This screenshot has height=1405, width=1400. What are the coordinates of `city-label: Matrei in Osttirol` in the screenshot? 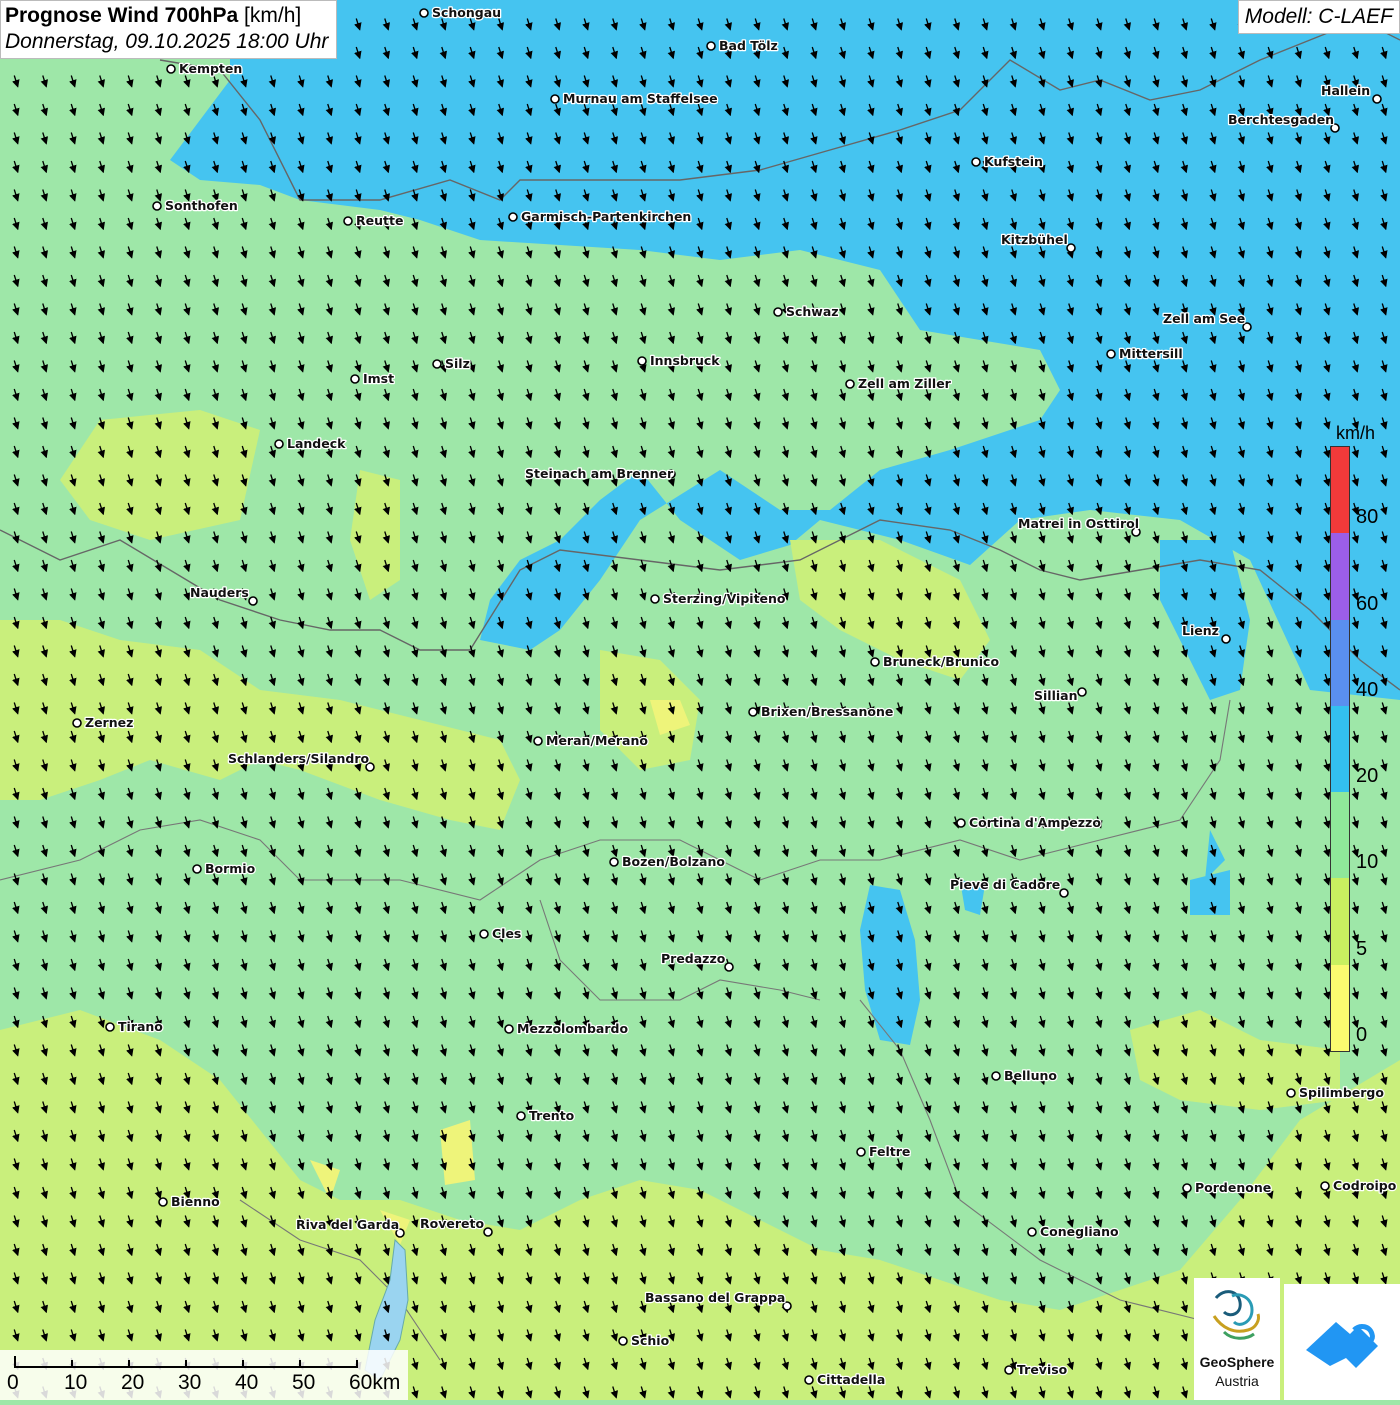 It's located at (1078, 523).